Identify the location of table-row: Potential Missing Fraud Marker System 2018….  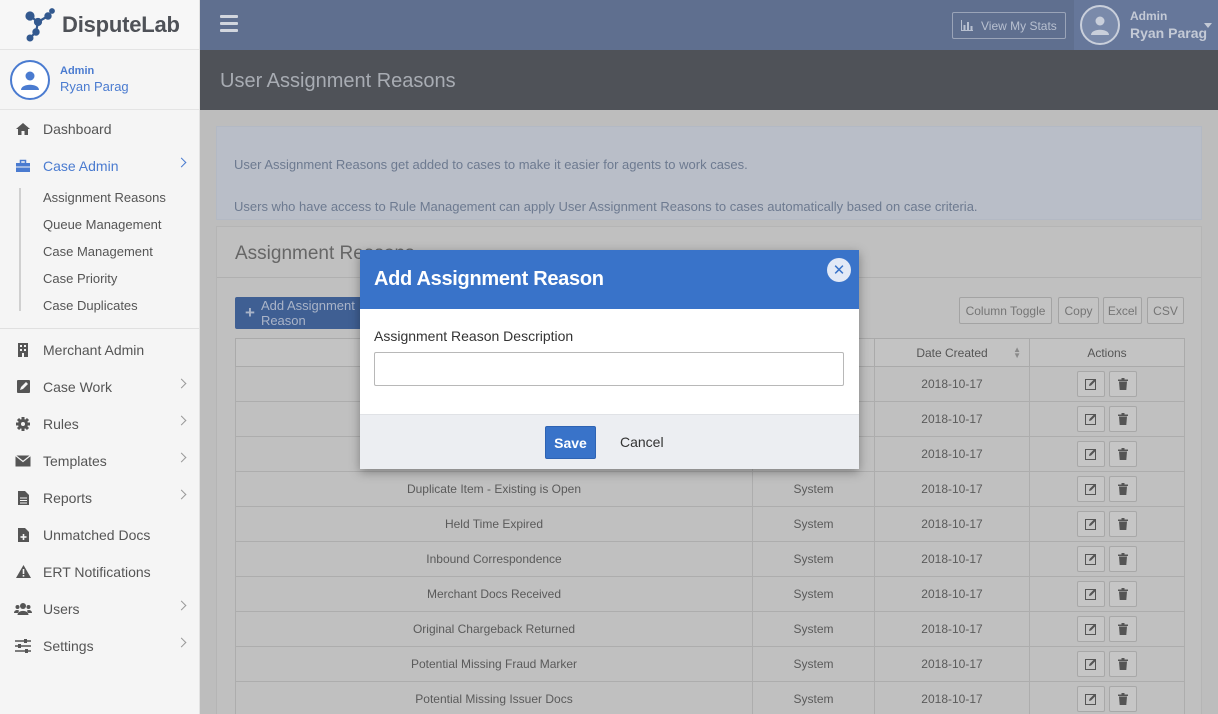
(710, 664).